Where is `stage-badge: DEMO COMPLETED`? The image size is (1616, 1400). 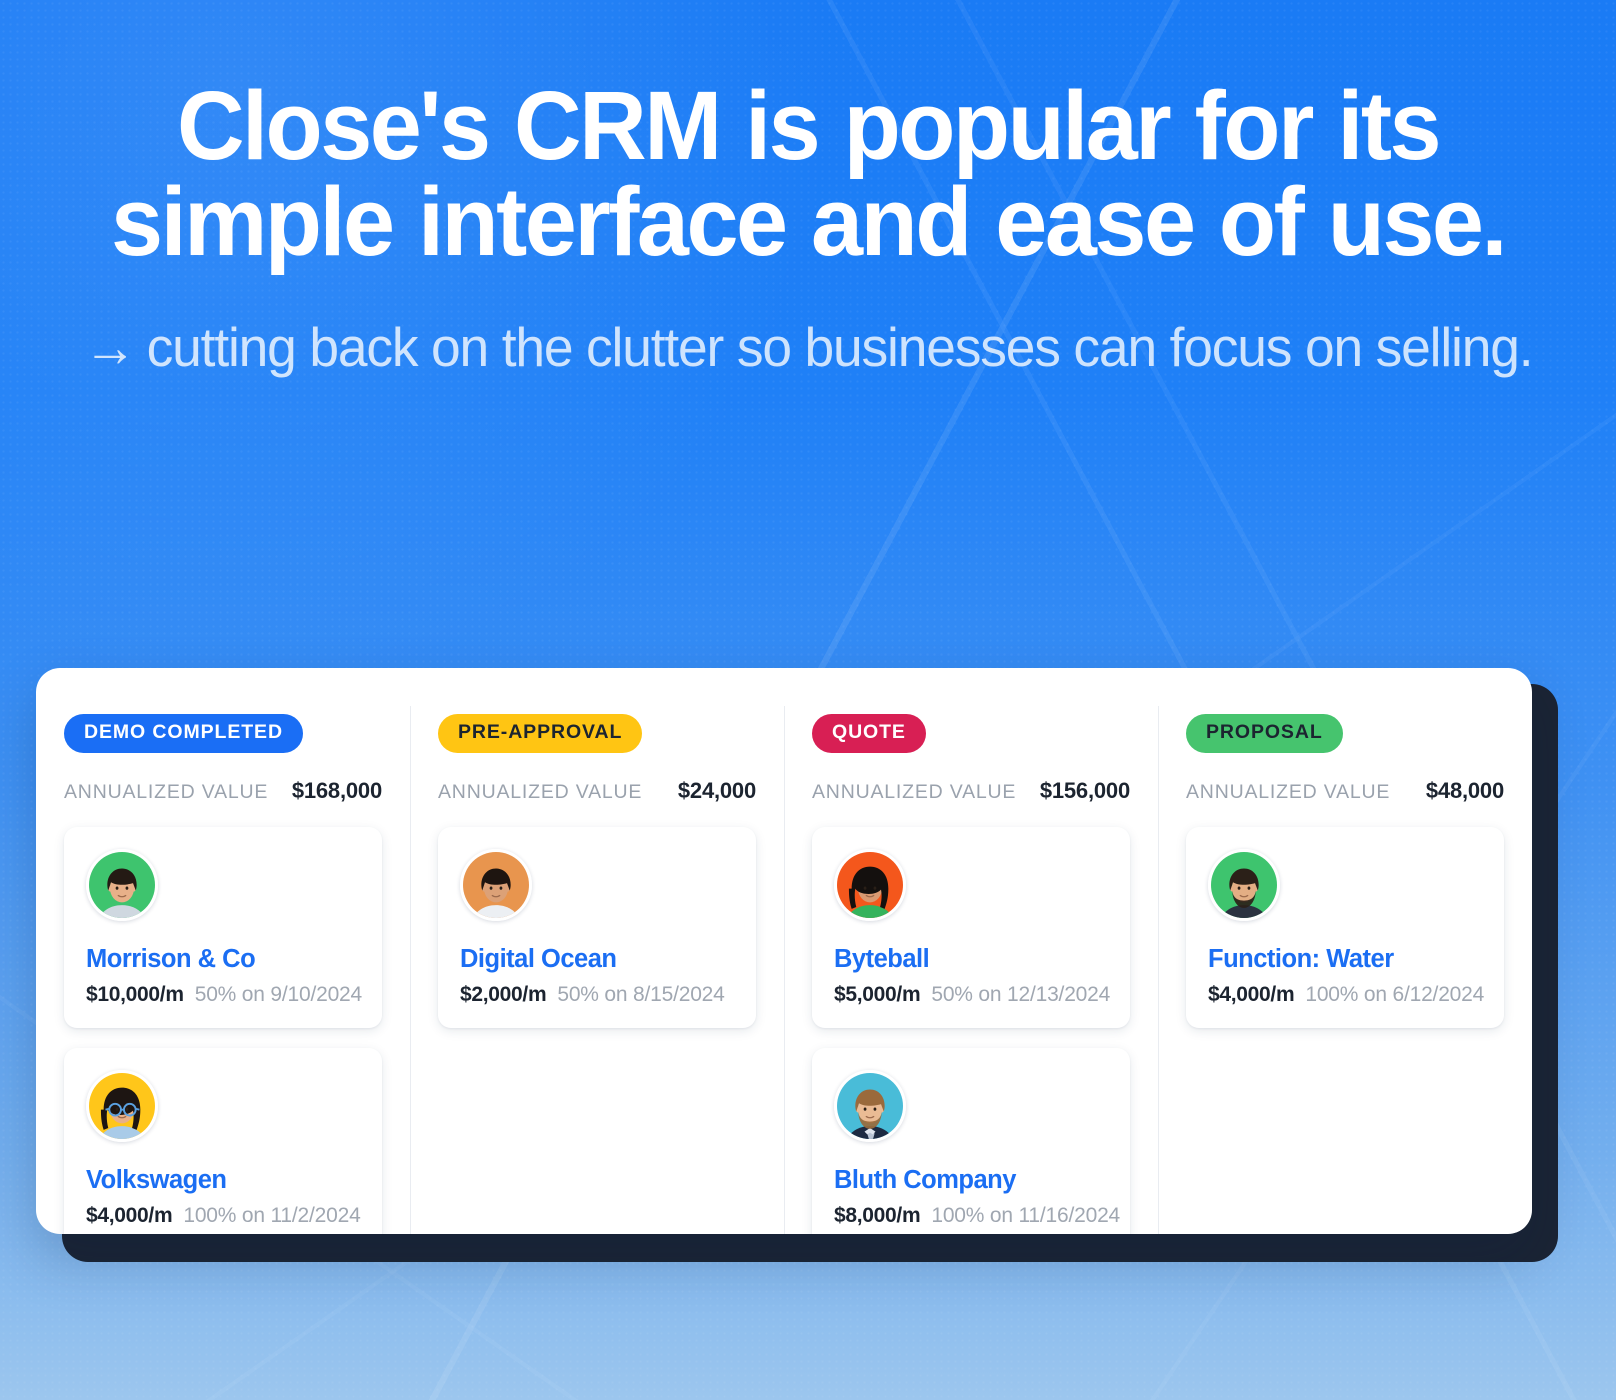
stage-badge: DEMO COMPLETED is located at coordinates (183, 733).